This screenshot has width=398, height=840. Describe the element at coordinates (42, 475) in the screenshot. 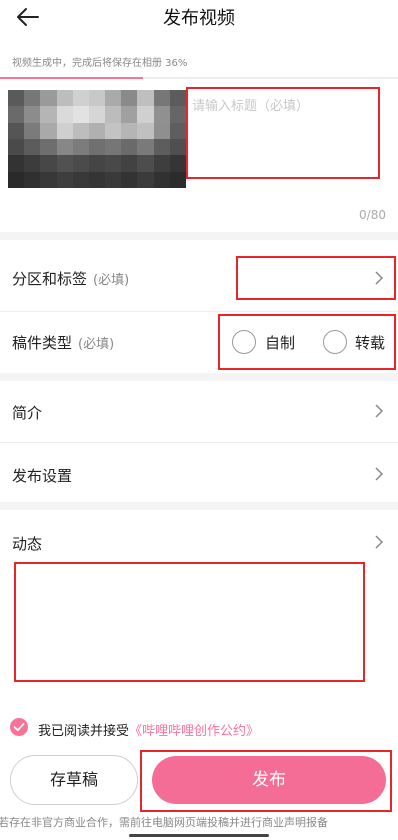

I see `settings-row-label: 发布设置` at that location.